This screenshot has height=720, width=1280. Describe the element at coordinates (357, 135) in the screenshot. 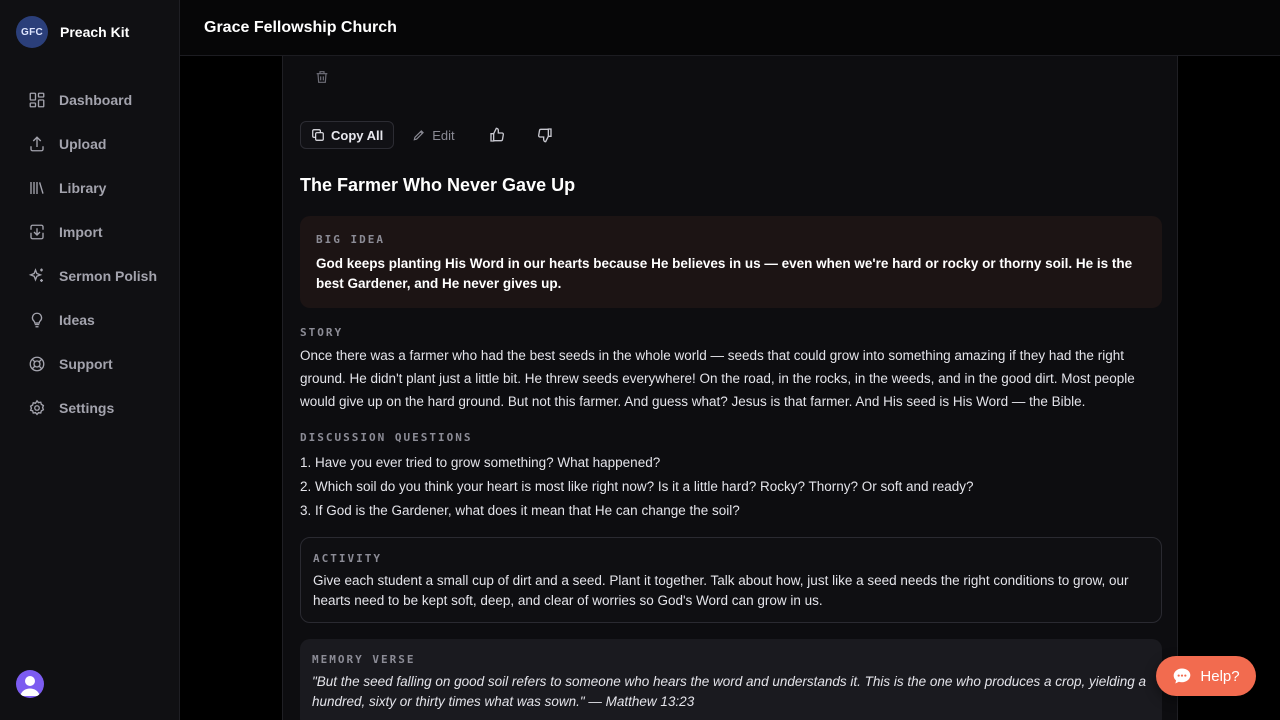

I see `copy-all-label: Copy All` at that location.